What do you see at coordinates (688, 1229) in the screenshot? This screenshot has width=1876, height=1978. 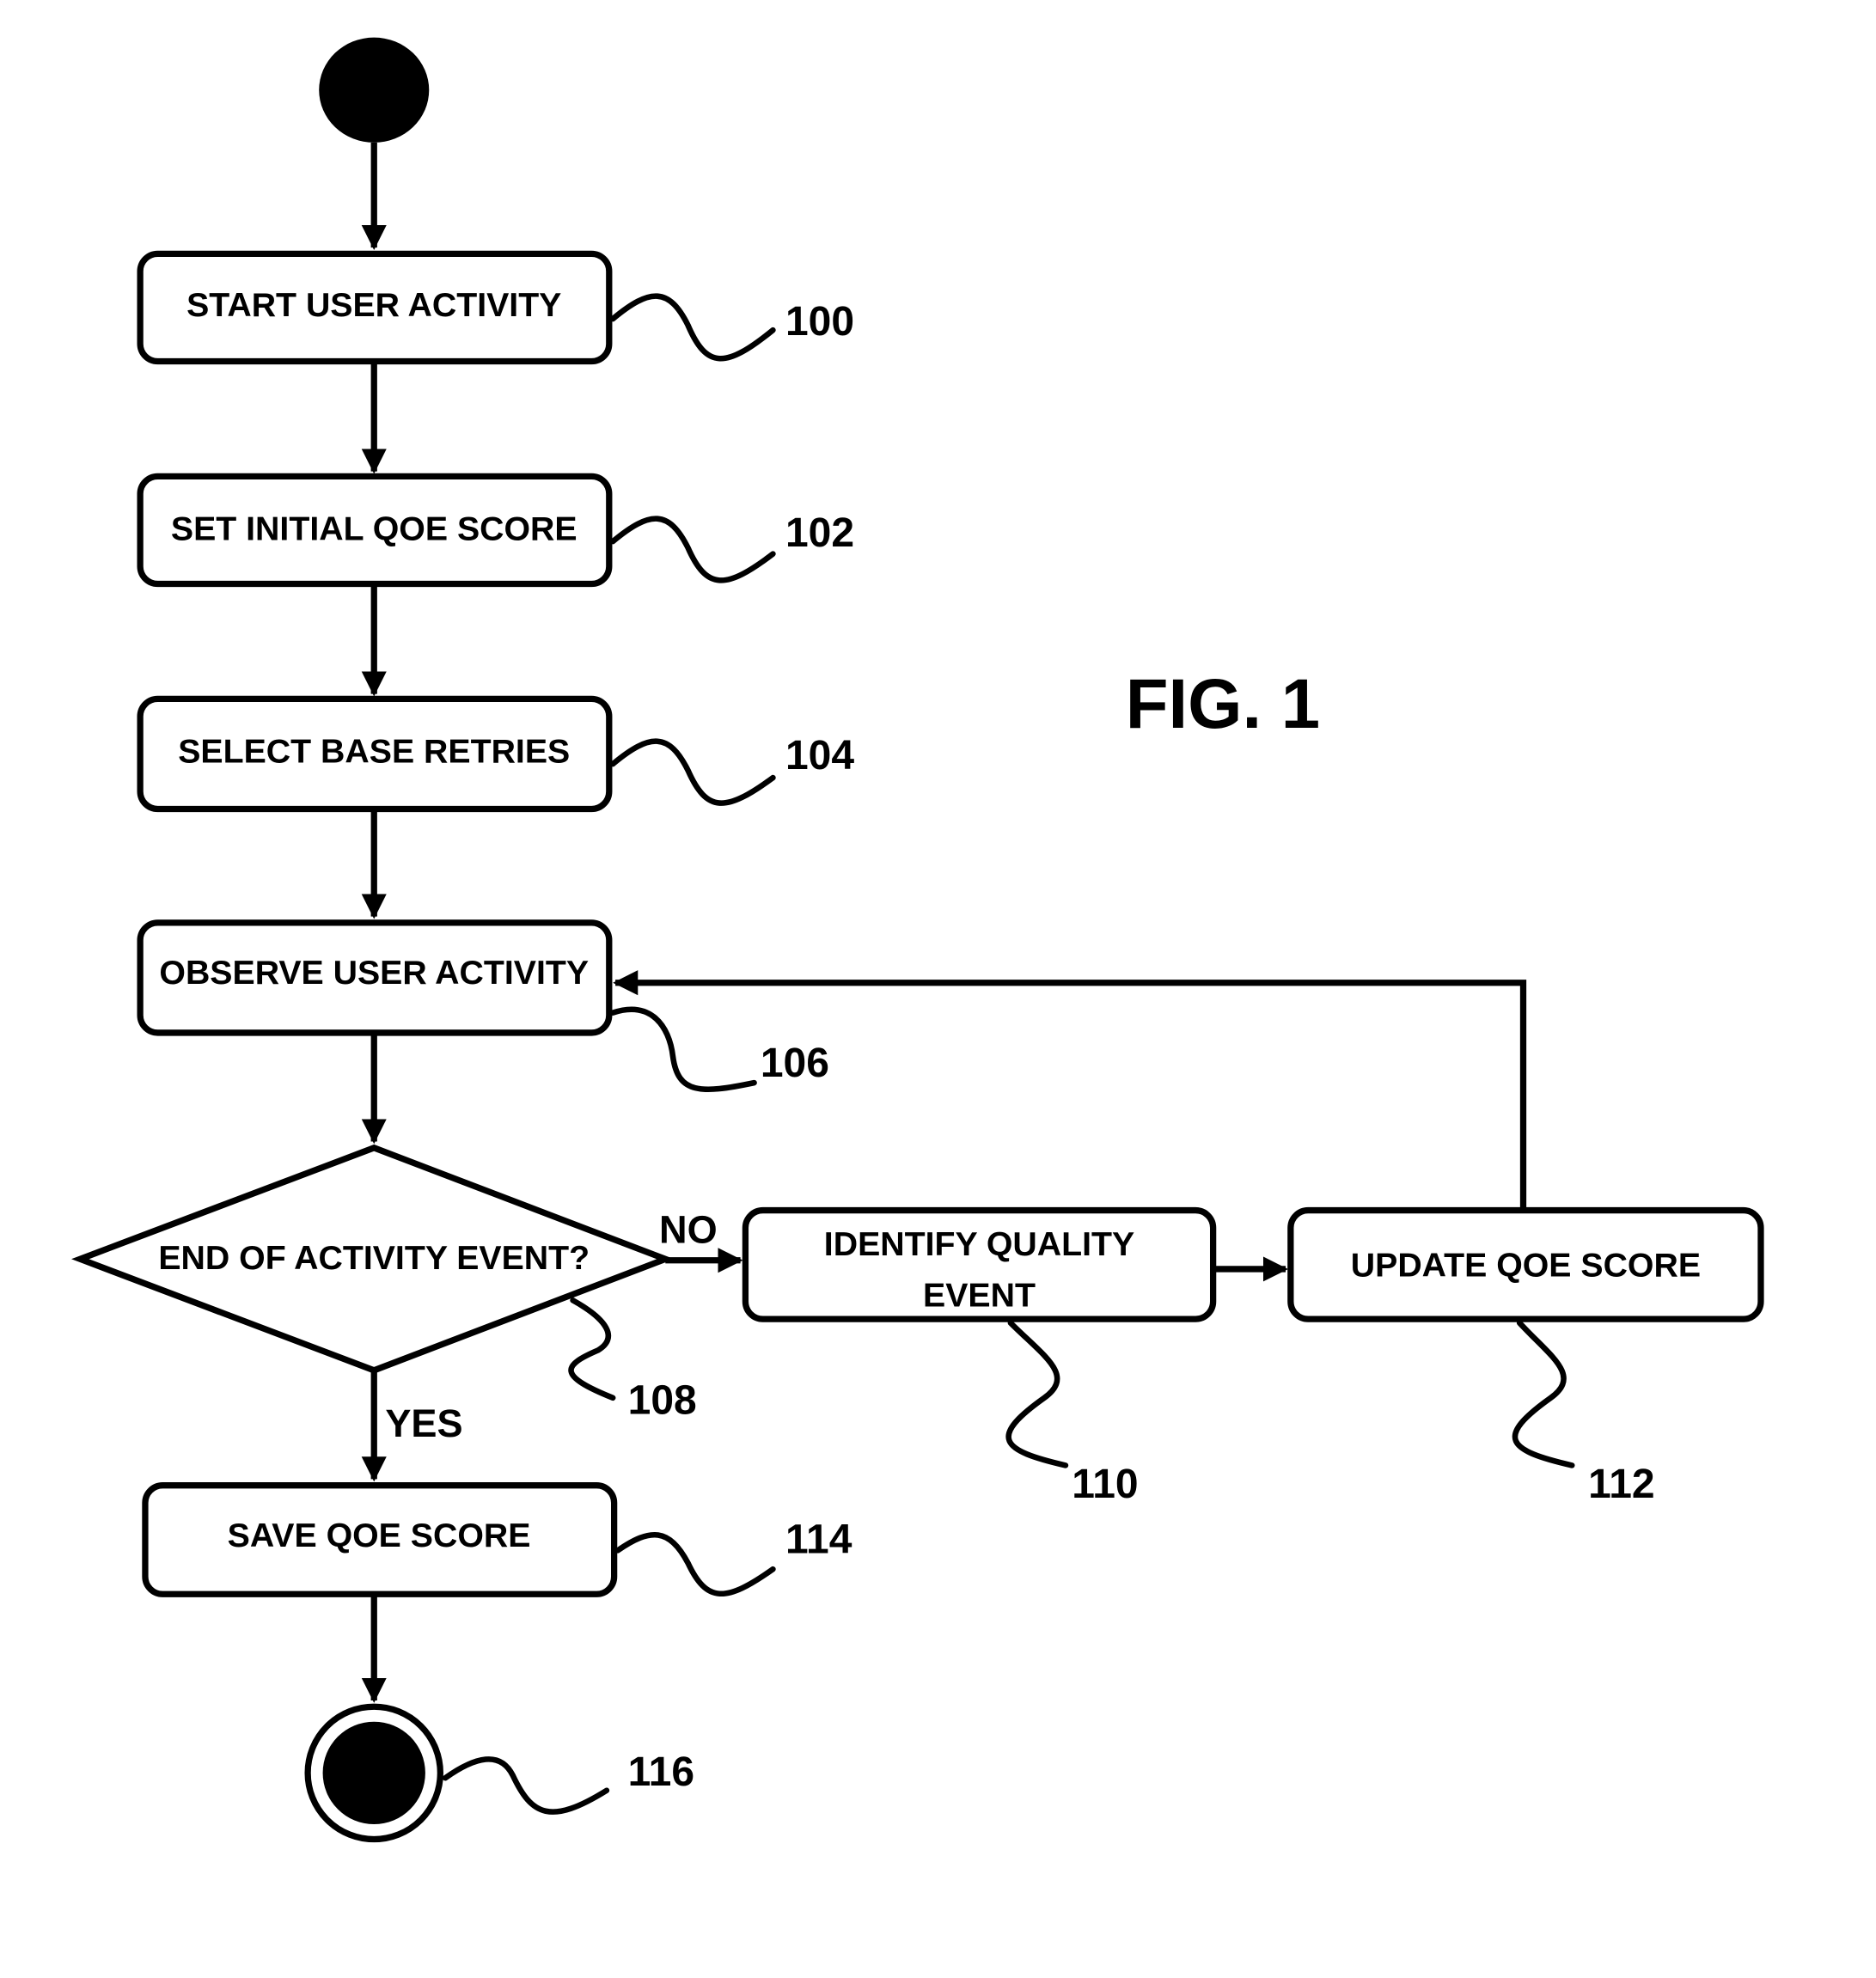 I see `branch-label-no: NO` at bounding box center [688, 1229].